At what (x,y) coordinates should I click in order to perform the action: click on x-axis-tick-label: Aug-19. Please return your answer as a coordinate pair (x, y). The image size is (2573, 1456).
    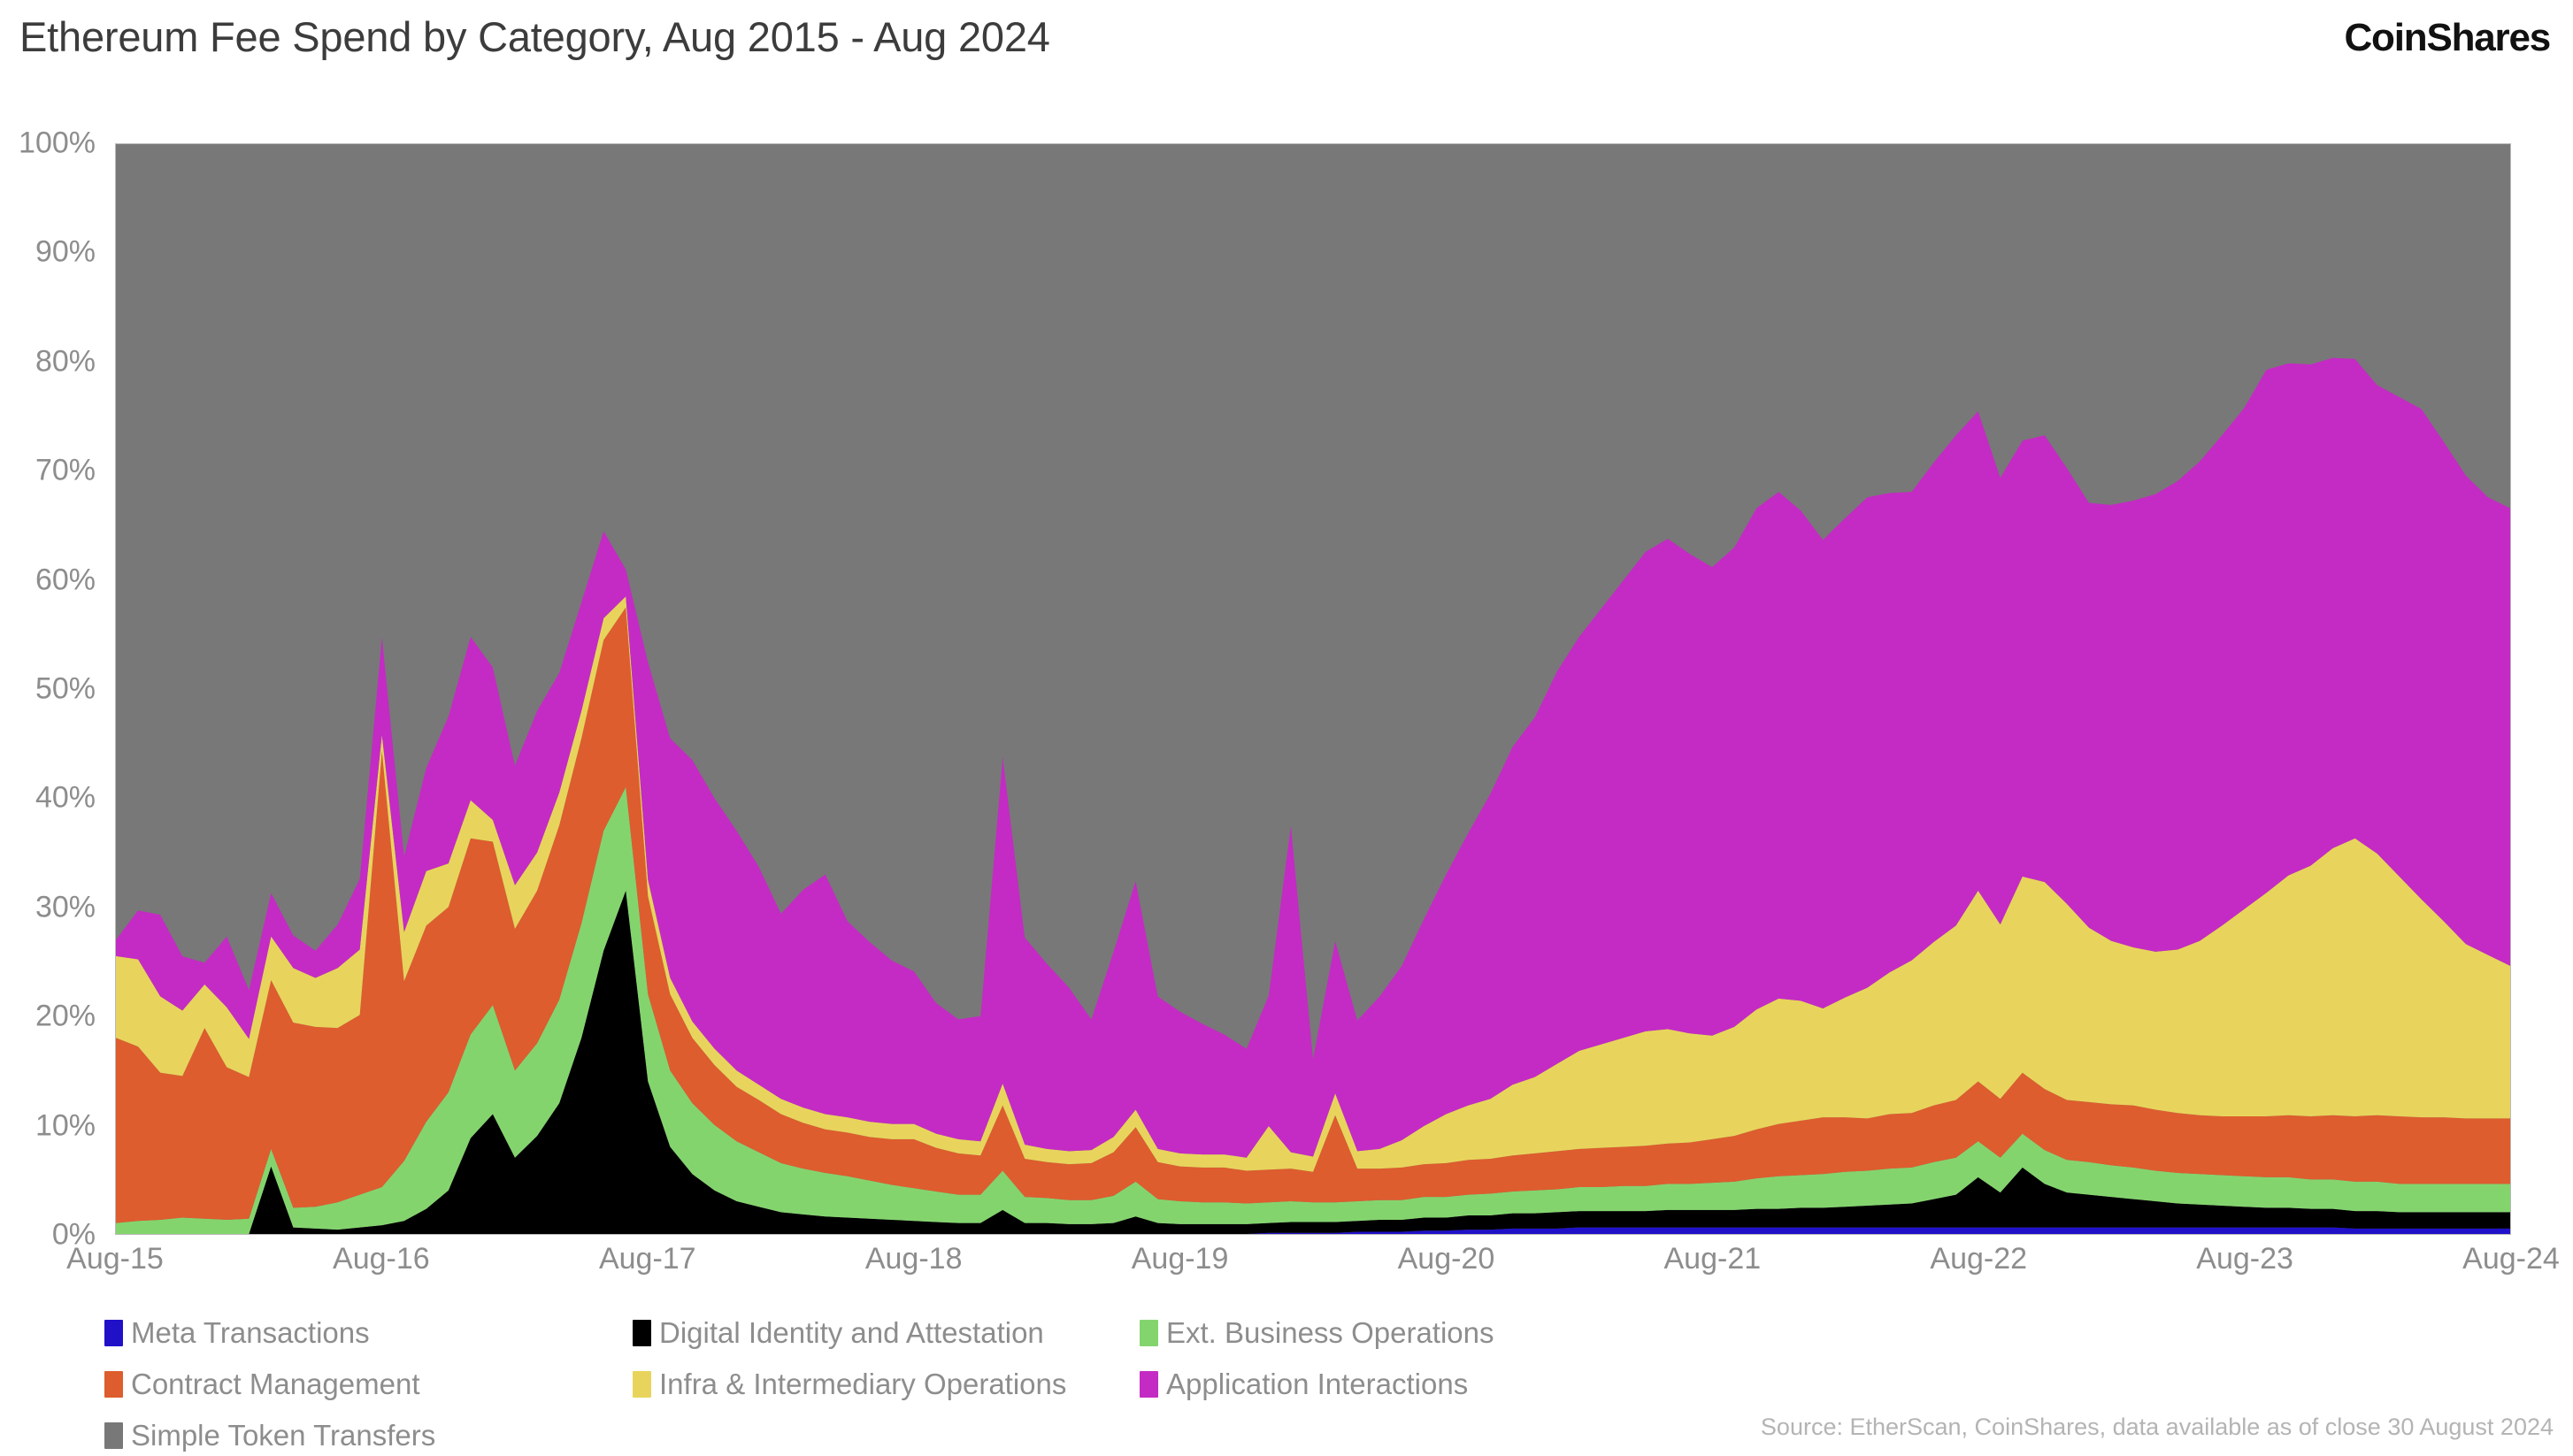
    Looking at the image, I should click on (1180, 1259).